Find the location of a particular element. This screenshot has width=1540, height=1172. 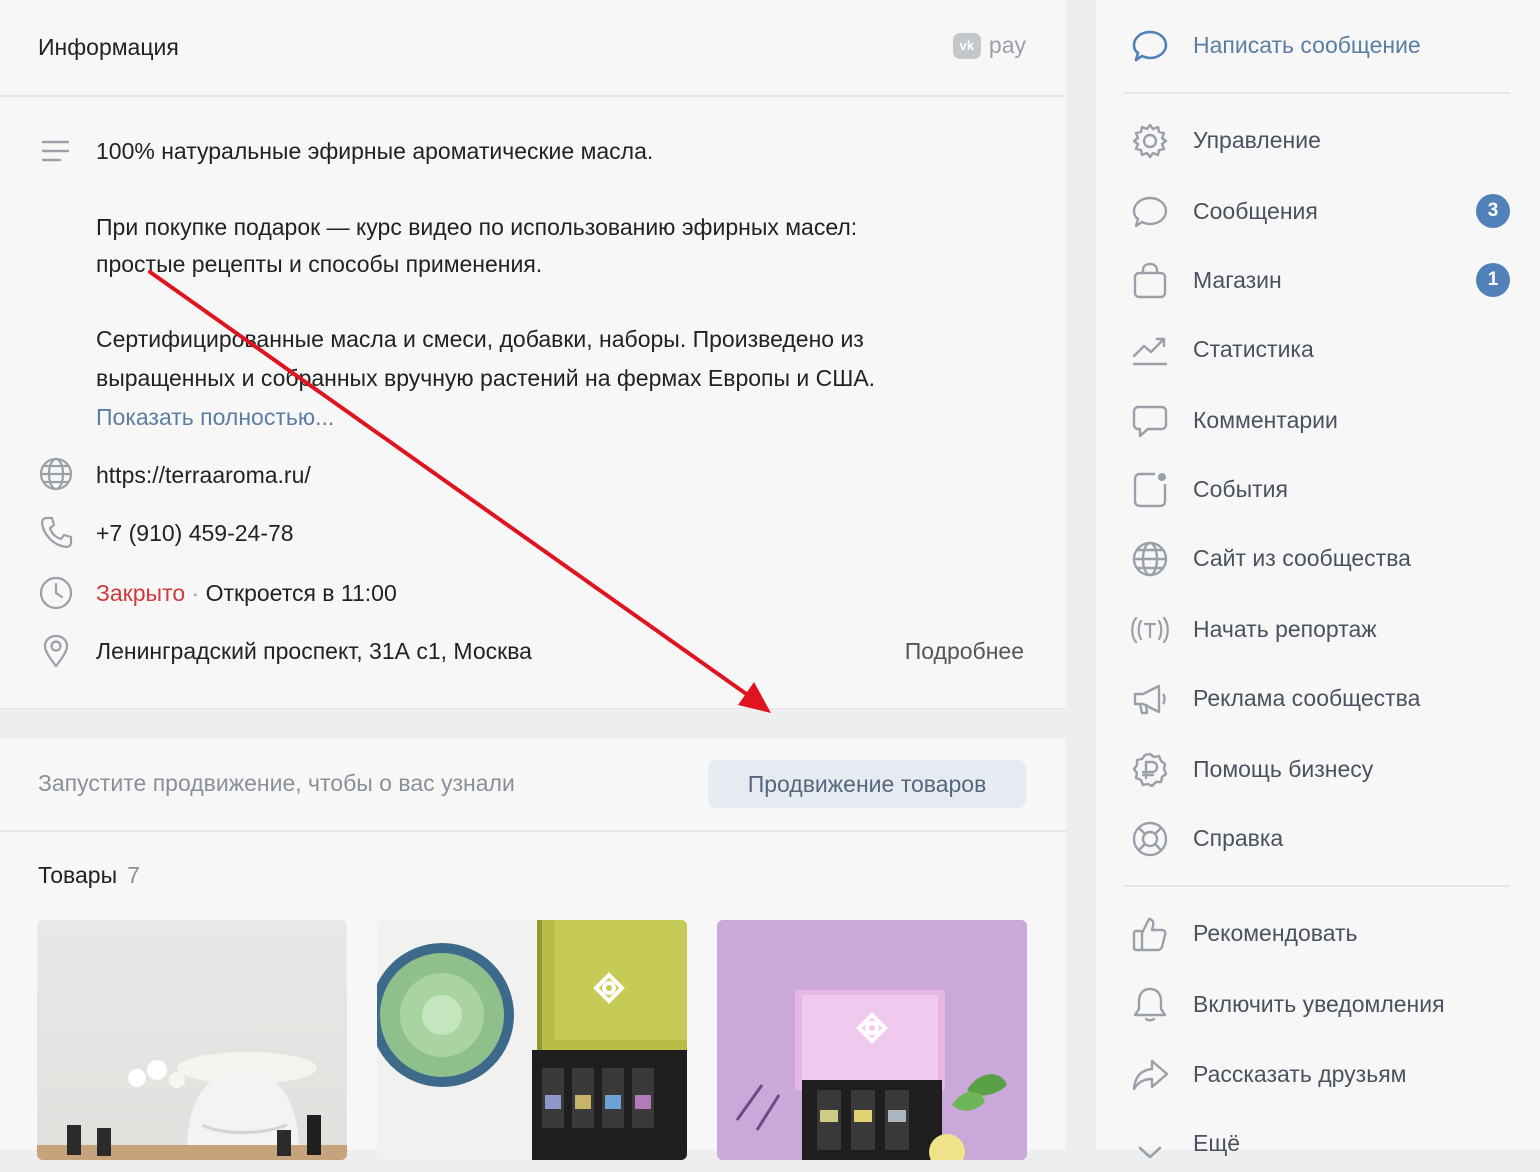

menu-item-business-help: Помощь бизнесу is located at coordinates (1318, 768).